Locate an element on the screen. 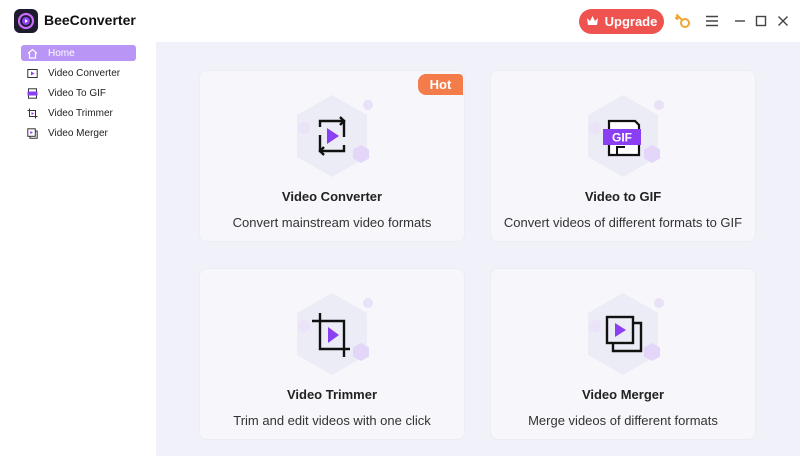 The width and height of the screenshot is (800, 456). upgrade-button: Upgrade is located at coordinates (621, 21).